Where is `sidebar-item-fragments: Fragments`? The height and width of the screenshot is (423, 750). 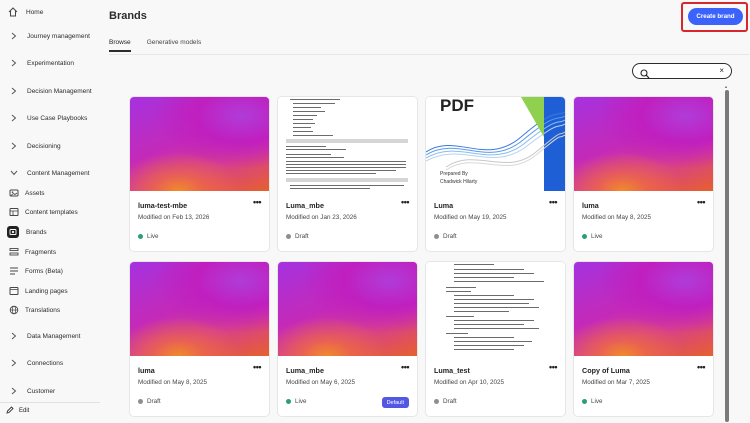
sidebar-item-fragments: Fragments is located at coordinates (50, 252).